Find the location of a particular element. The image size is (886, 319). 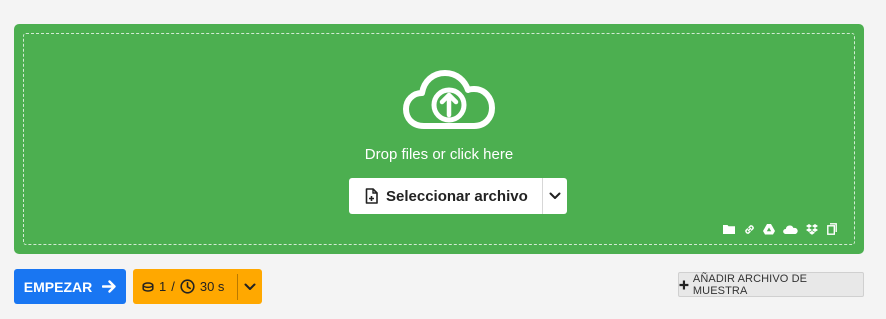

google-drive-icon is located at coordinates (769, 229).